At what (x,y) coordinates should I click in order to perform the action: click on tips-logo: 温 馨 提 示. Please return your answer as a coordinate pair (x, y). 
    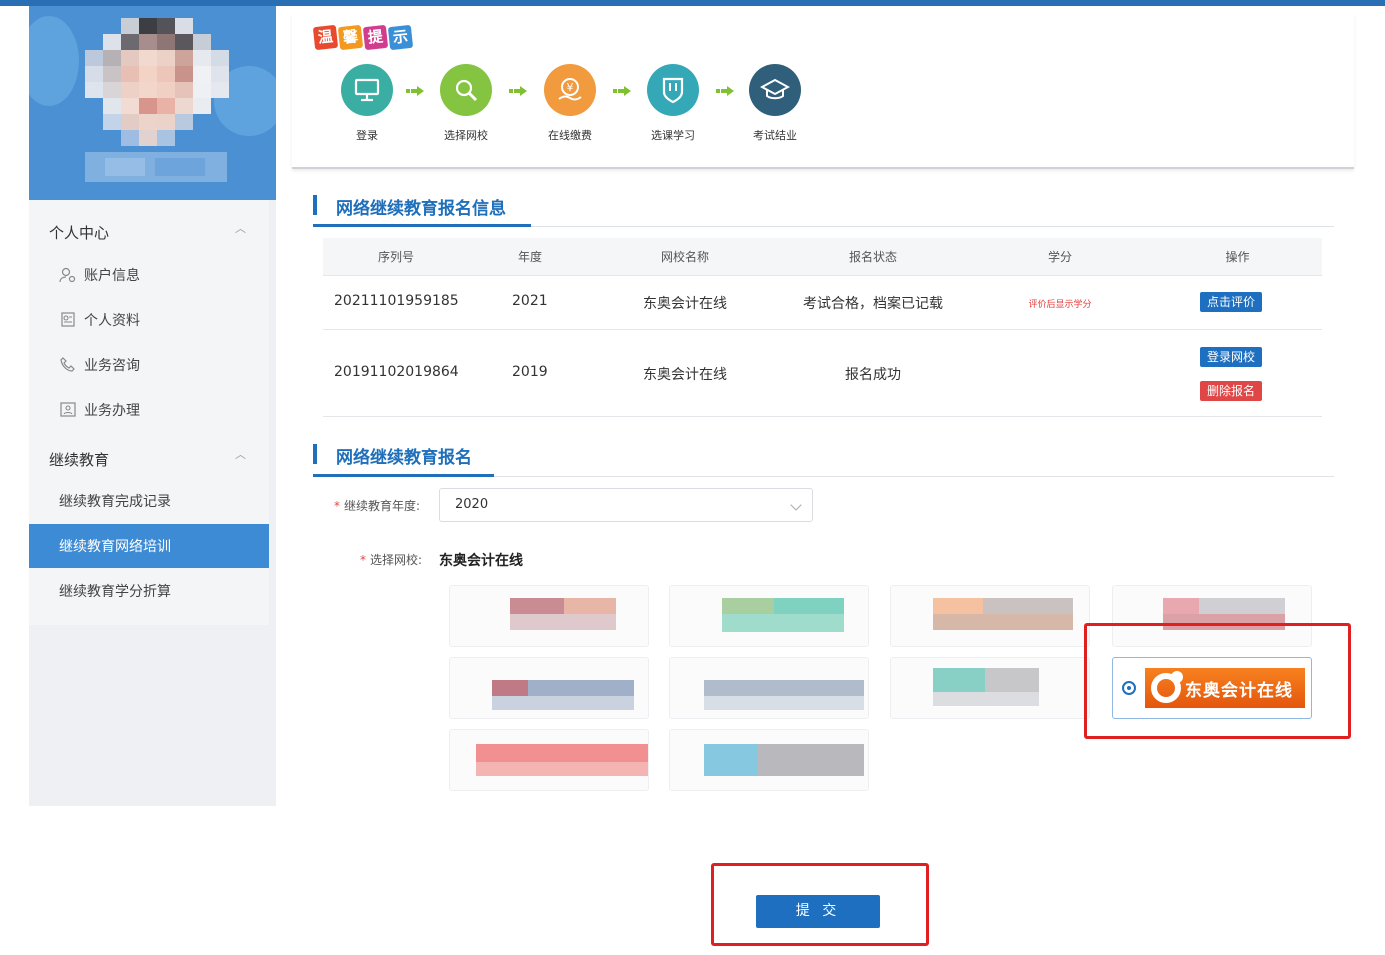
    Looking at the image, I should click on (363, 37).